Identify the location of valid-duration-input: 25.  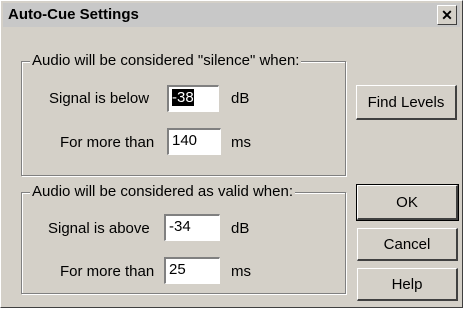
(192, 270).